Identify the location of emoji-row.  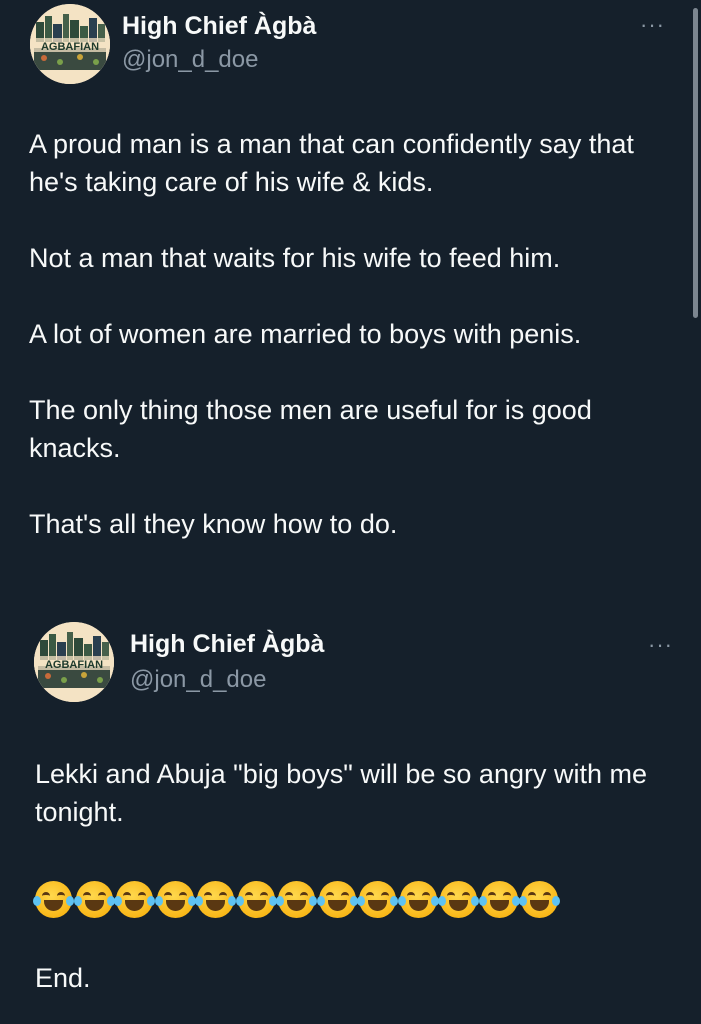
(296, 899).